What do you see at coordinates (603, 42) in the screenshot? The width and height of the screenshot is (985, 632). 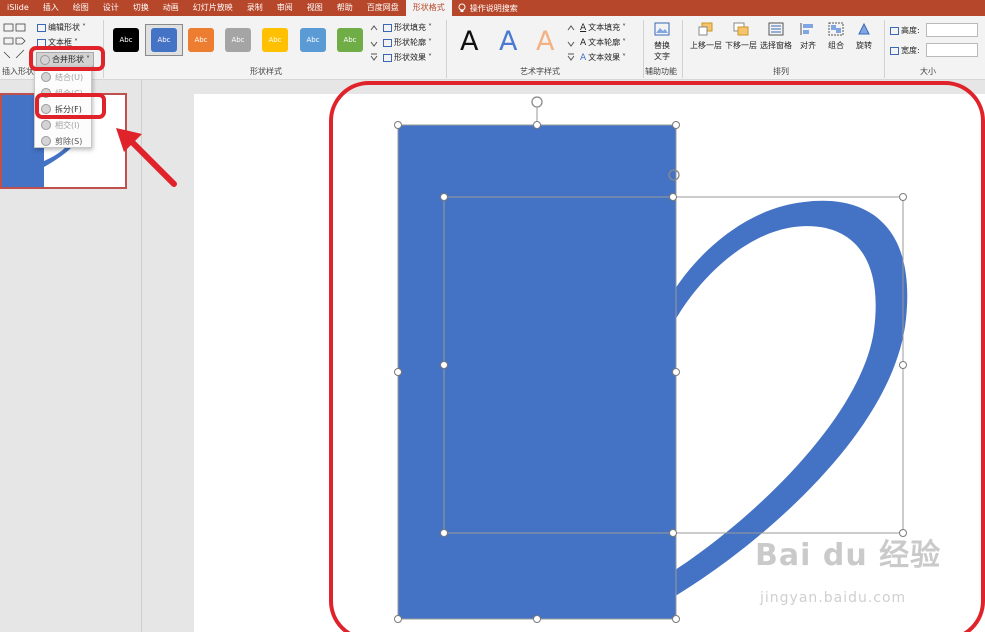 I see `text-outline-button: A 文本轮廓 ˅` at bounding box center [603, 42].